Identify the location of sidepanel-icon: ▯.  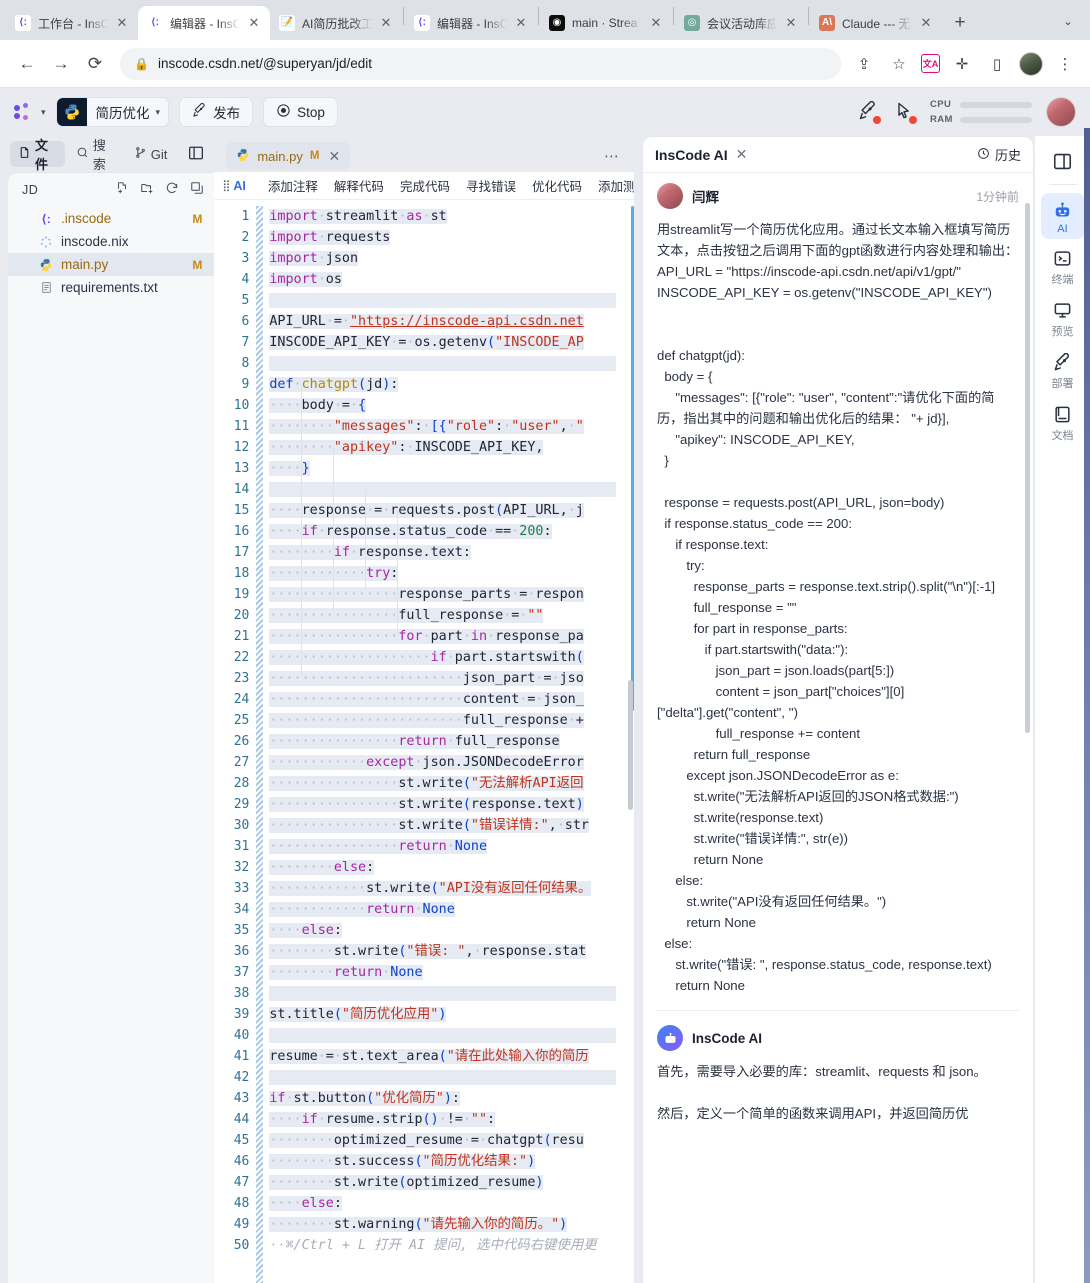
(997, 64).